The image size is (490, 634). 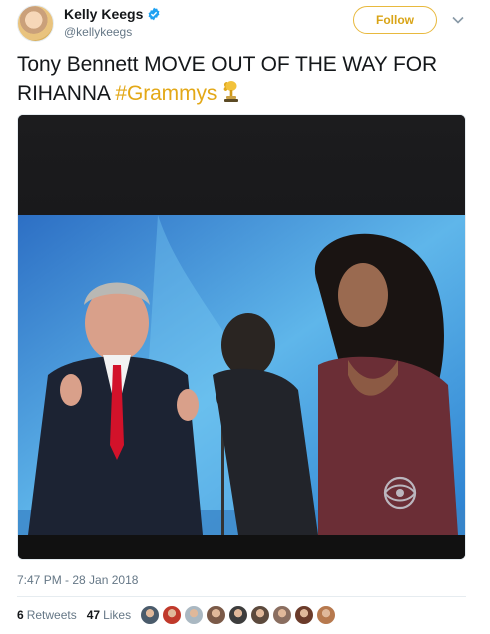 I want to click on likes-count: 47, so click(x=93, y=615).